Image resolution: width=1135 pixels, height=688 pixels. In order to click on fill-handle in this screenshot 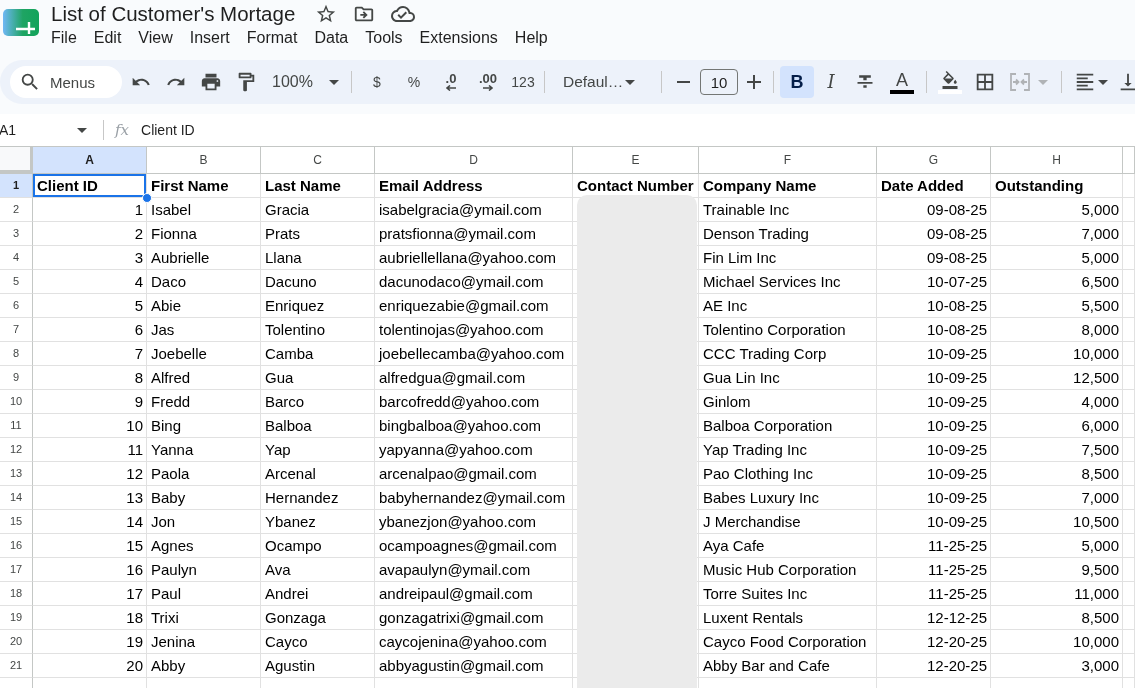, I will do `click(147, 198)`.